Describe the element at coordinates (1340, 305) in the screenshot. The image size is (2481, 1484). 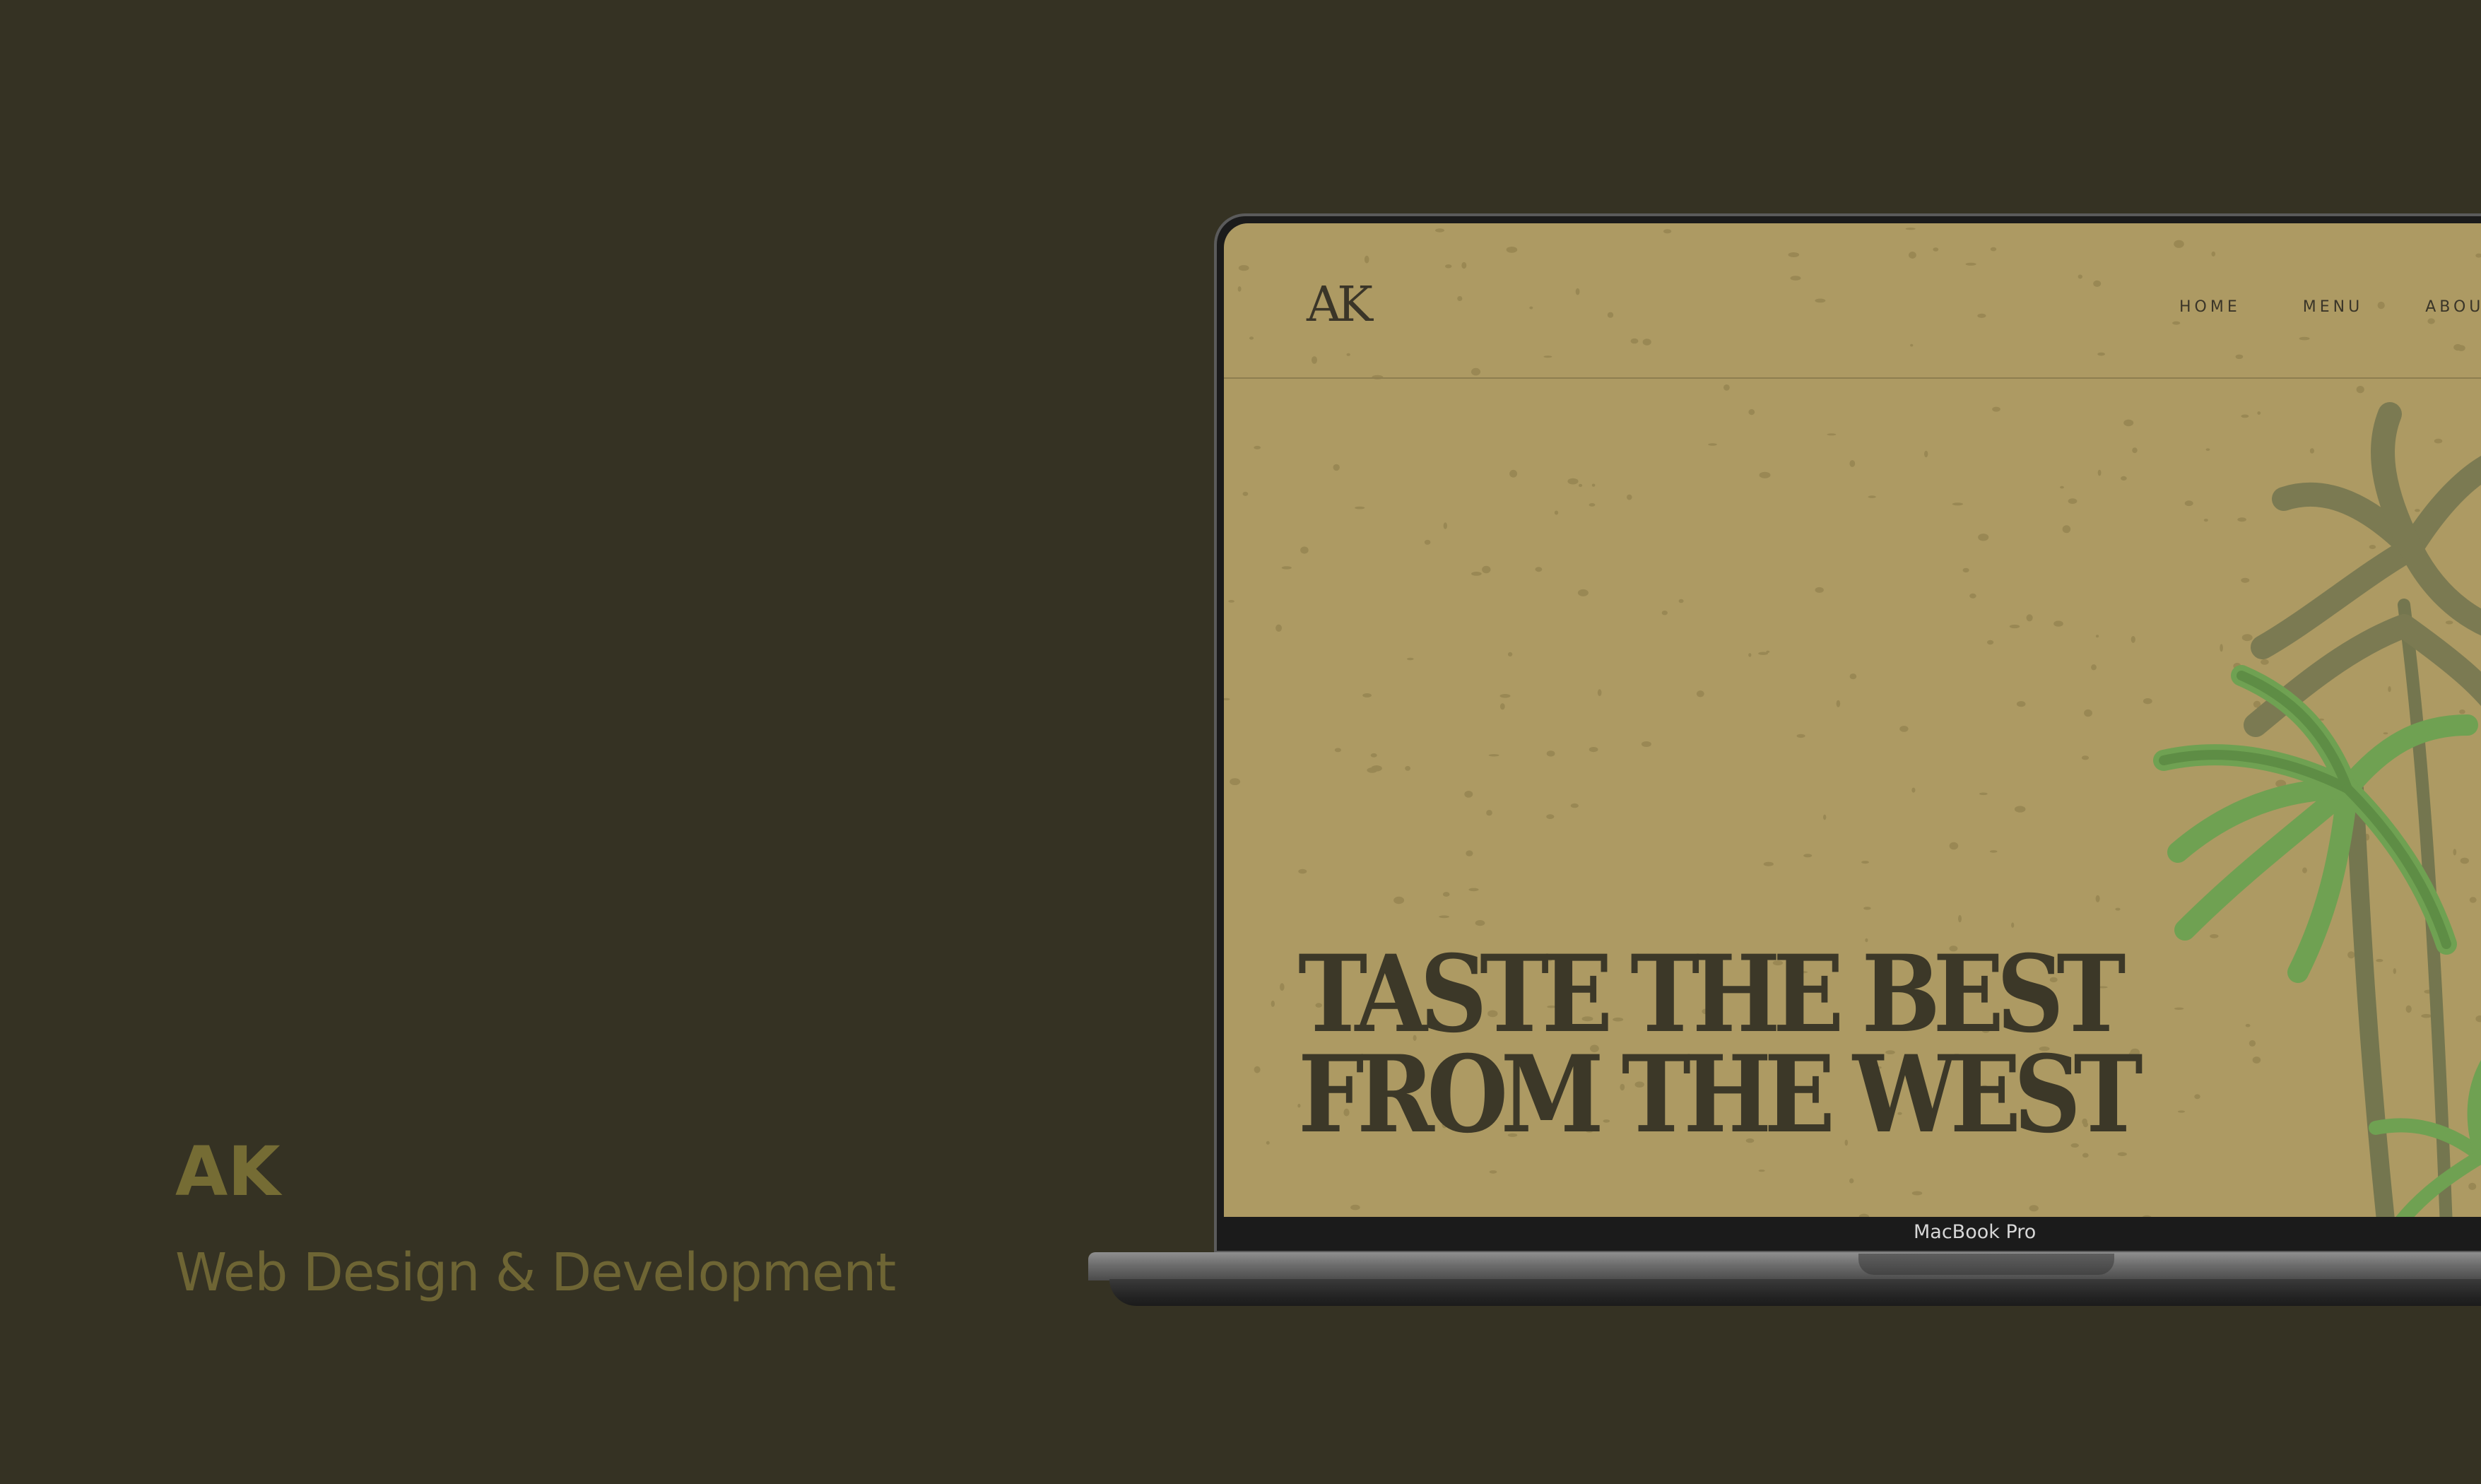
I see `site-logo: AK` at that location.